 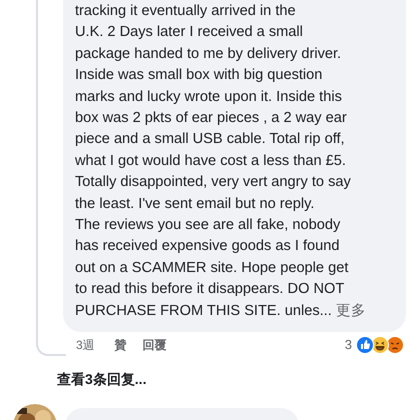 What do you see at coordinates (365, 345) in the screenshot?
I see `like-reaction-icon` at bounding box center [365, 345].